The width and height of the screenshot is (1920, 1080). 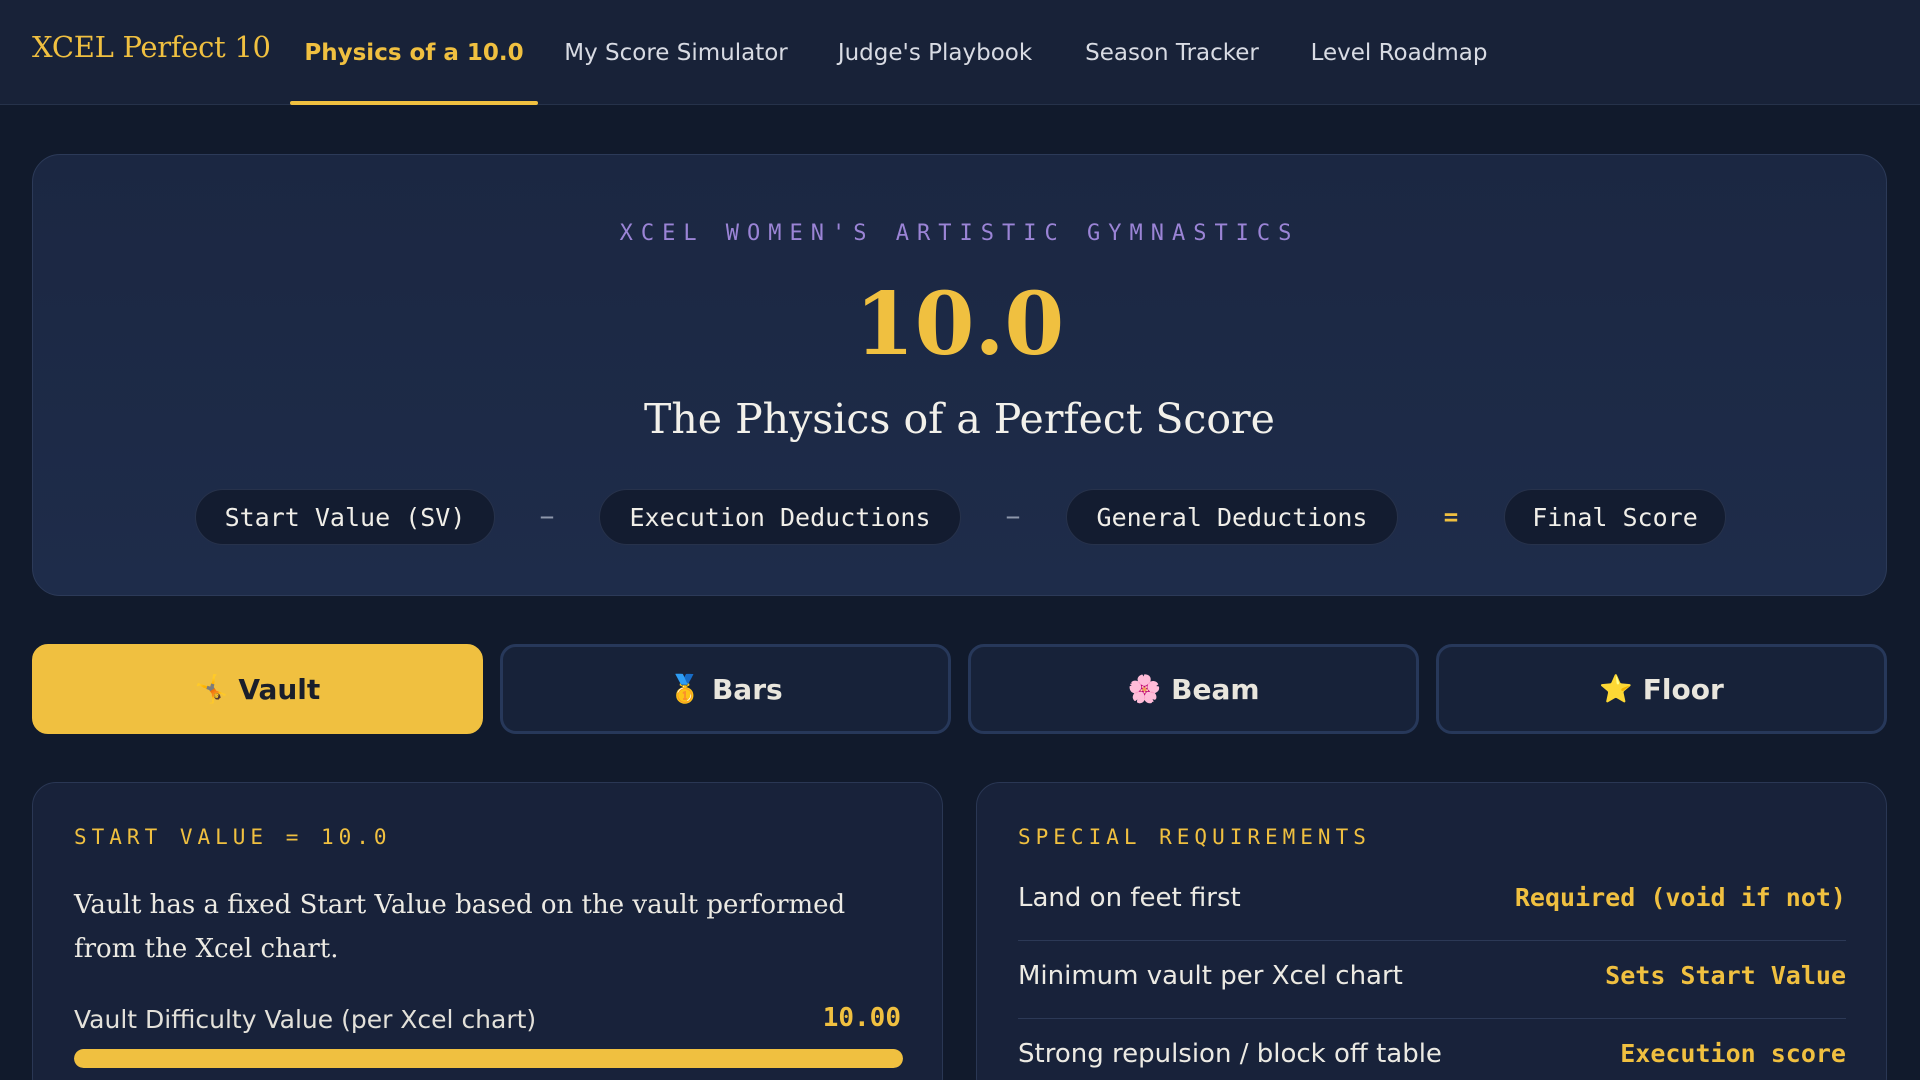 I want to click on nav-tab-label: Level Roadmap, so click(x=1399, y=52).